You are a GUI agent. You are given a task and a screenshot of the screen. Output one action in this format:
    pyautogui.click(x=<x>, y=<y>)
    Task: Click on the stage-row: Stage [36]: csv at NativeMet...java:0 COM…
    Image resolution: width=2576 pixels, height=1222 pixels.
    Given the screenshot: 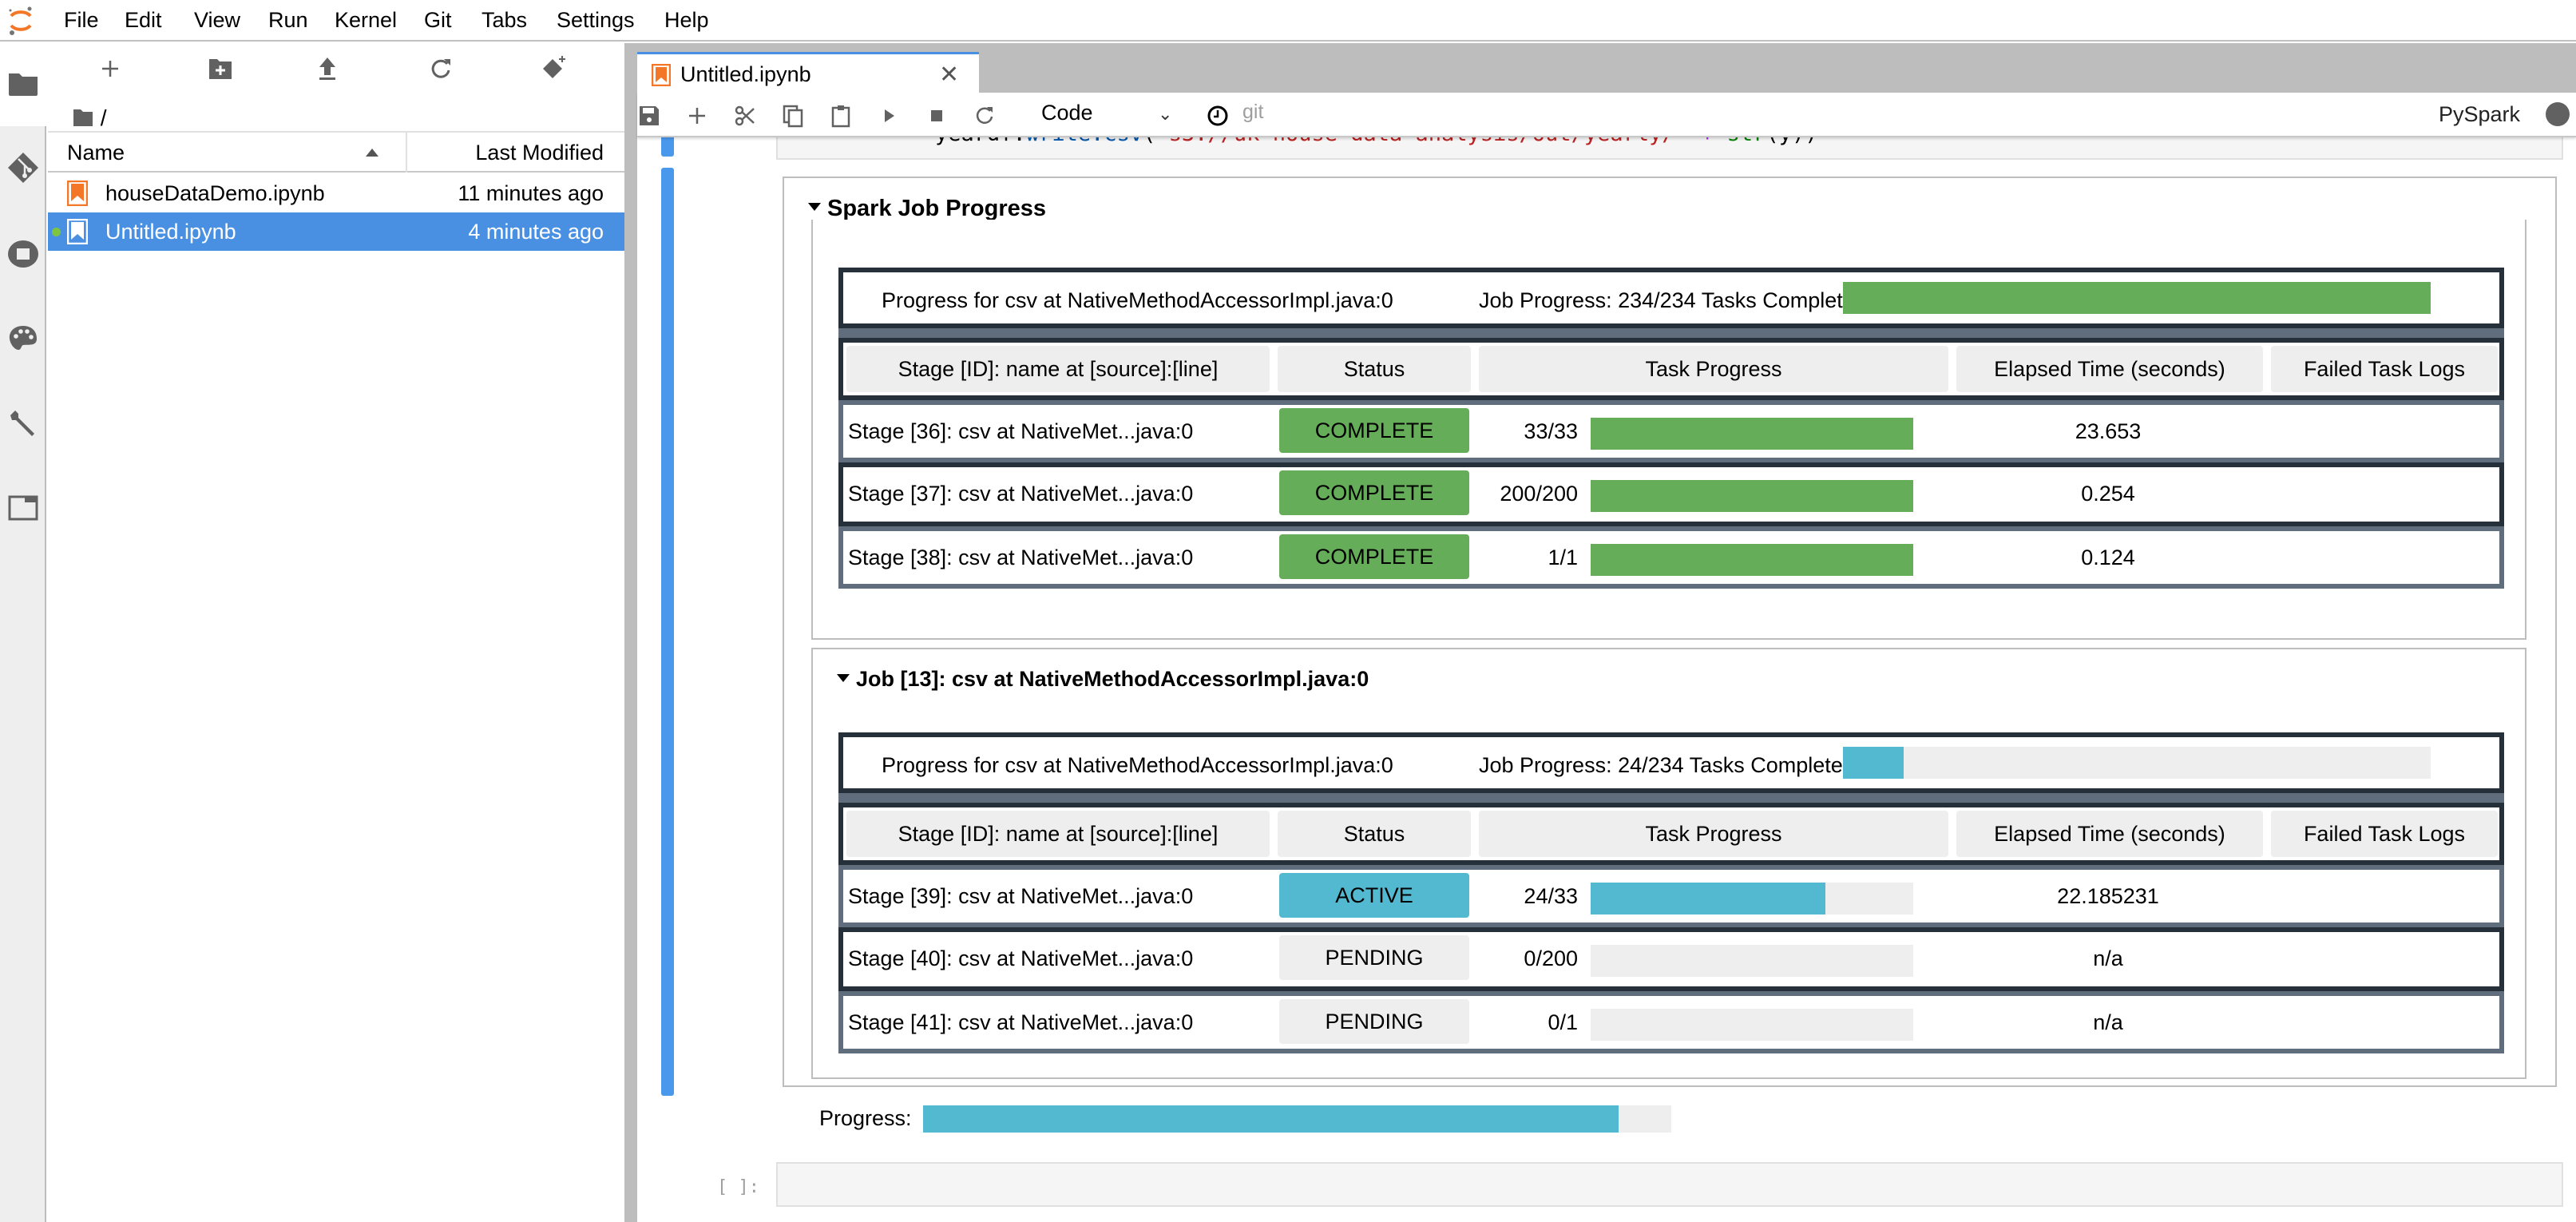 What is the action you would take?
    pyautogui.click(x=1671, y=431)
    